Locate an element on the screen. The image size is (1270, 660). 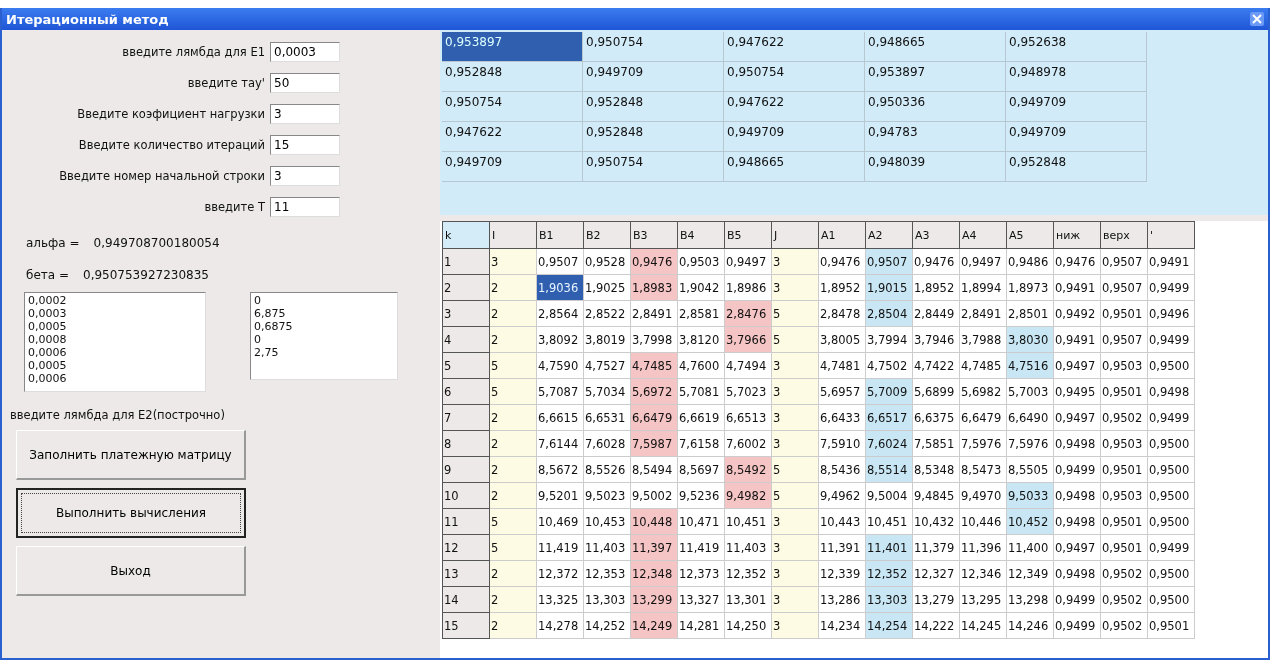
grid-cell: 0,948978 is located at coordinates (1076, 77).